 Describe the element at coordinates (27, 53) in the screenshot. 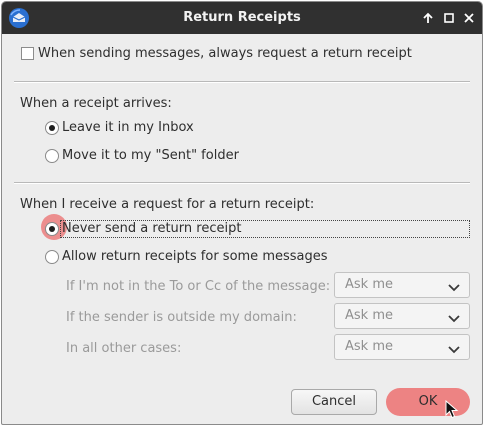

I see `always-request-checkbox` at that location.